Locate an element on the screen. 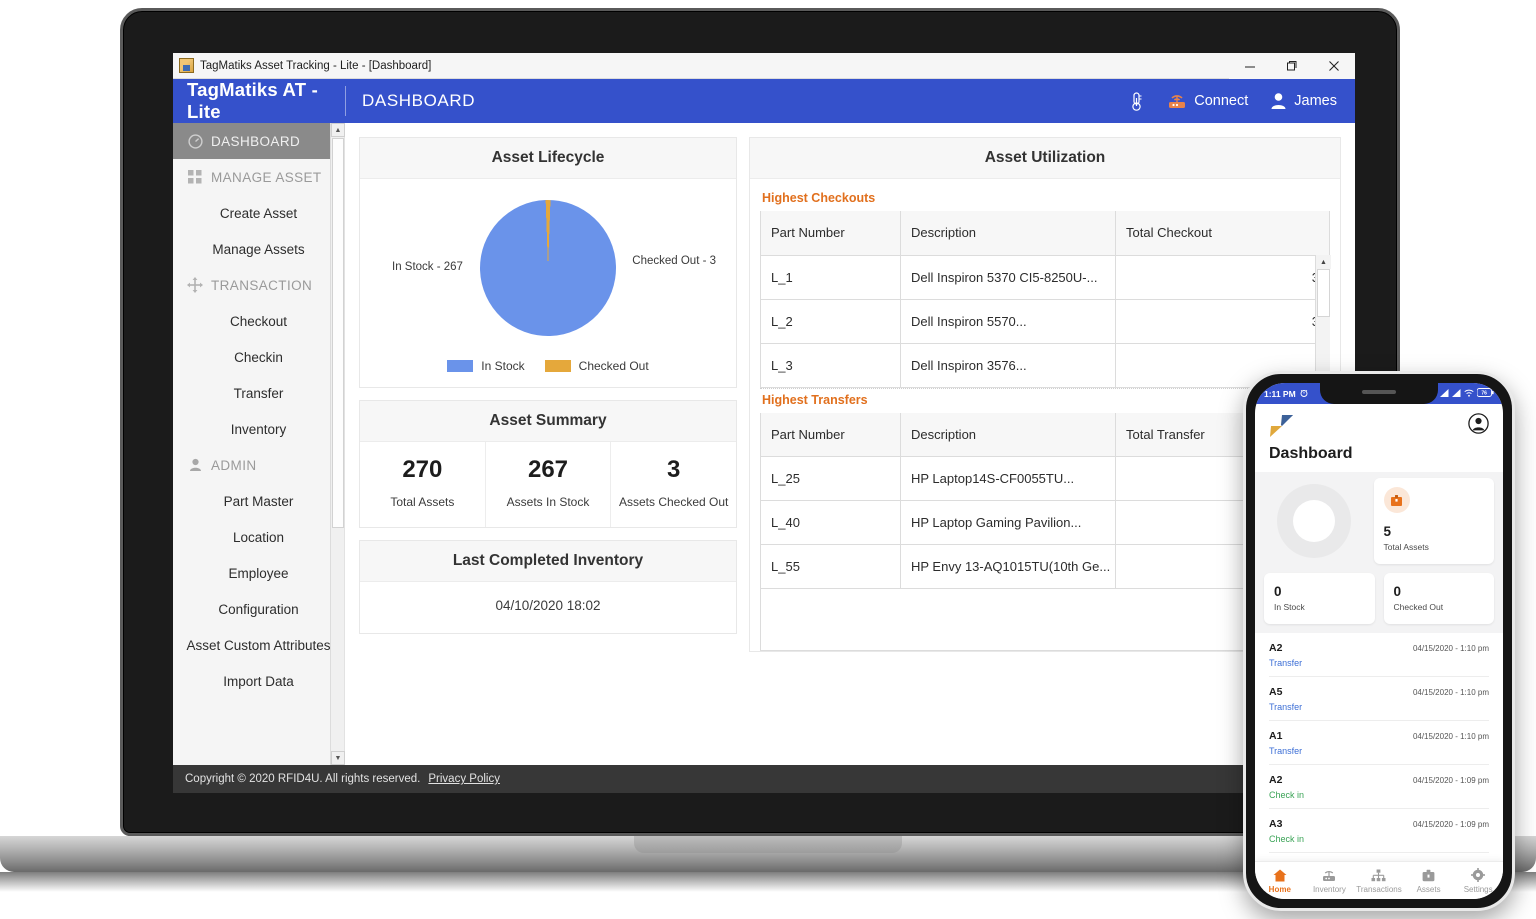 The width and height of the screenshot is (1536, 919). phone-speaker is located at coordinates (1379, 392).